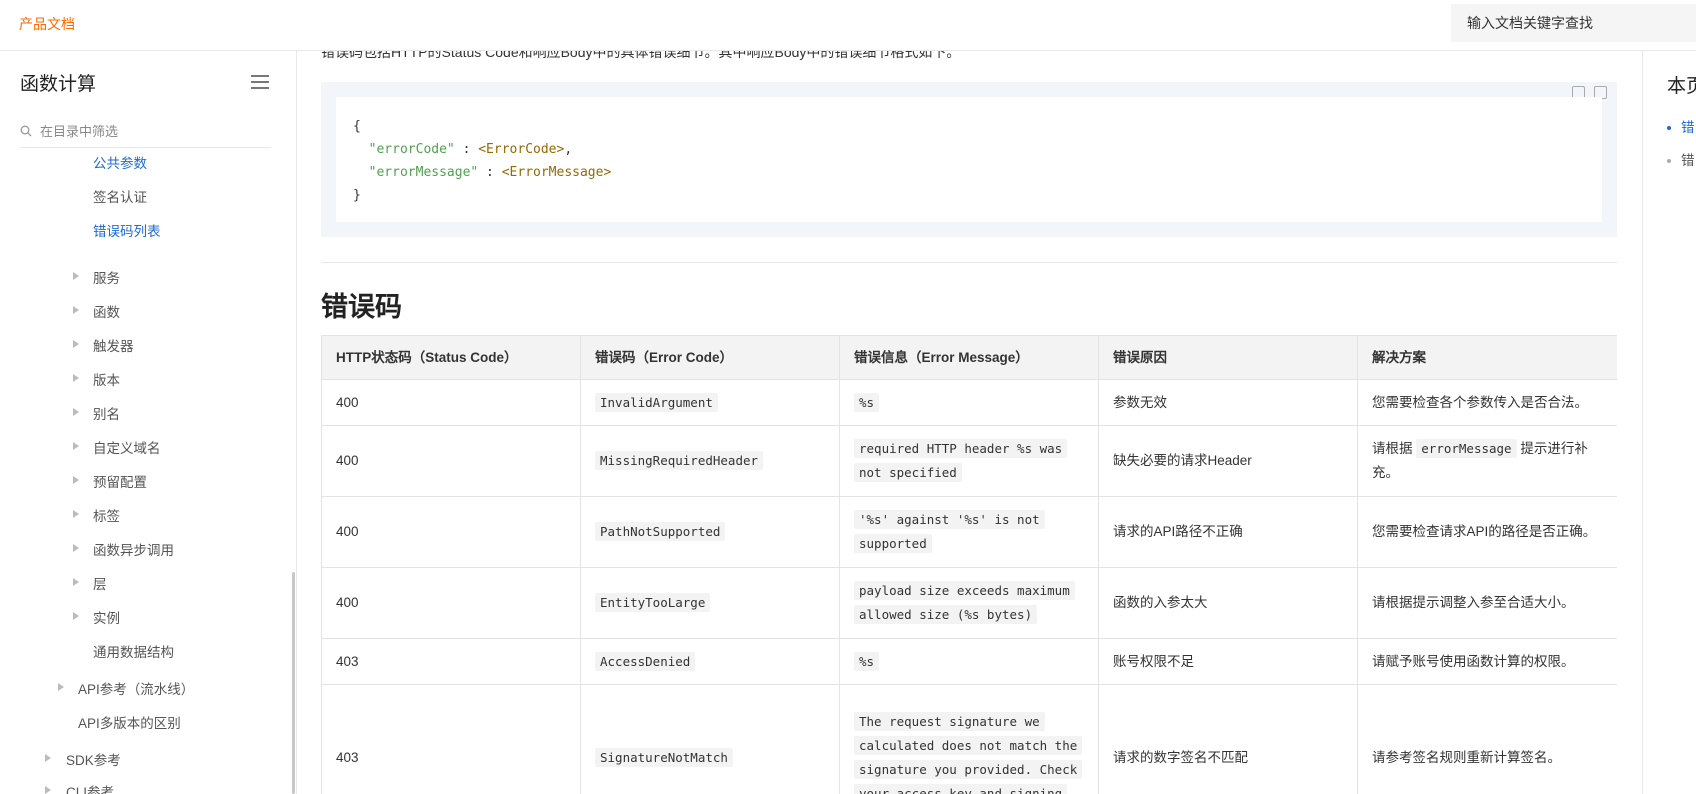 This screenshot has width=1696, height=794. What do you see at coordinates (1487, 603) in the screenshot?
I see `solution-cell: 请根据提示调整入参至合适大小。` at bounding box center [1487, 603].